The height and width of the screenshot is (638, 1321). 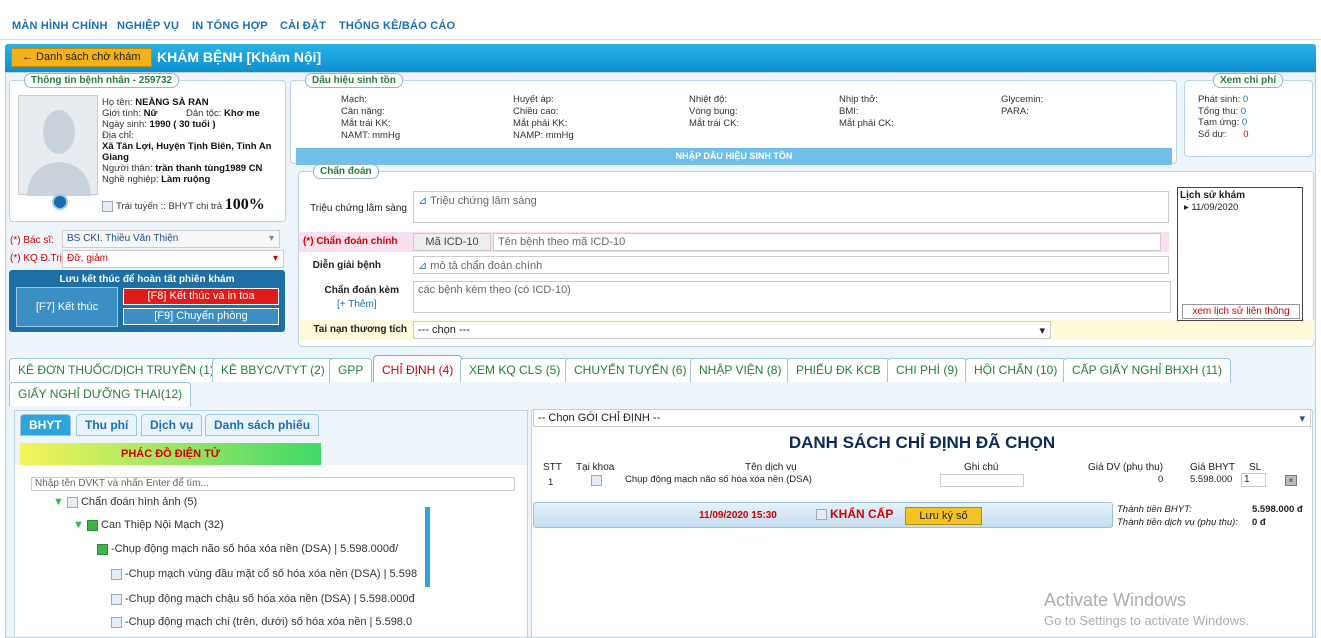 I want to click on job: Làm ruộng, so click(x=186, y=179).